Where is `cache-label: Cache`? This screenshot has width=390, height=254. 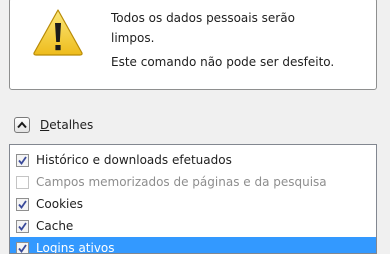 cache-label: Cache is located at coordinates (54, 226).